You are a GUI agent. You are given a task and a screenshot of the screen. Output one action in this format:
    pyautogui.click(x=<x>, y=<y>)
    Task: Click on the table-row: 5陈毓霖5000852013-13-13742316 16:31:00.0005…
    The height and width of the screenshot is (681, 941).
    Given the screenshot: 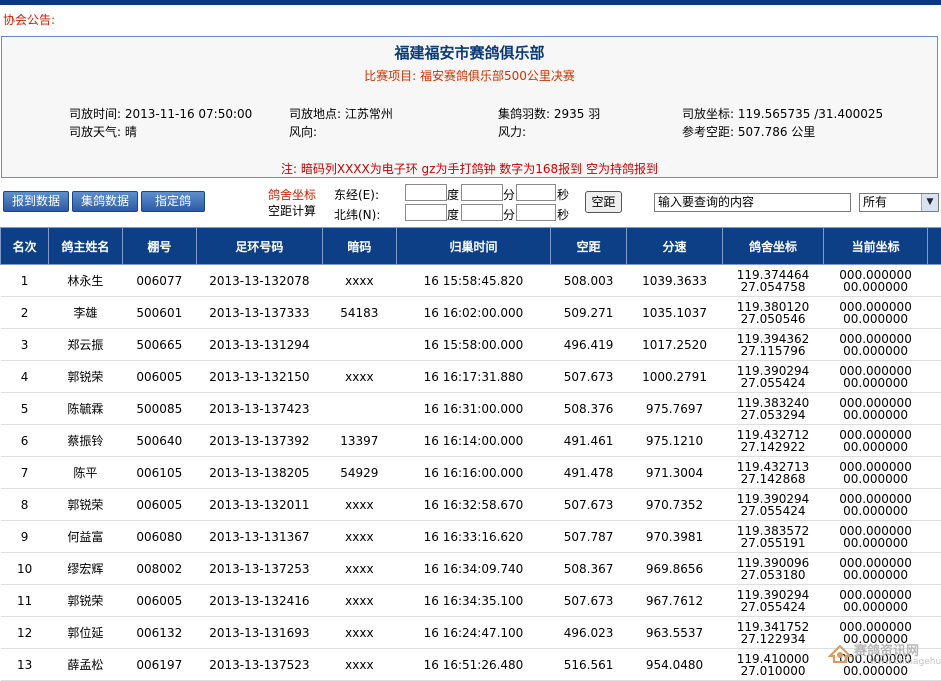 What is the action you would take?
    pyautogui.click(x=471, y=409)
    